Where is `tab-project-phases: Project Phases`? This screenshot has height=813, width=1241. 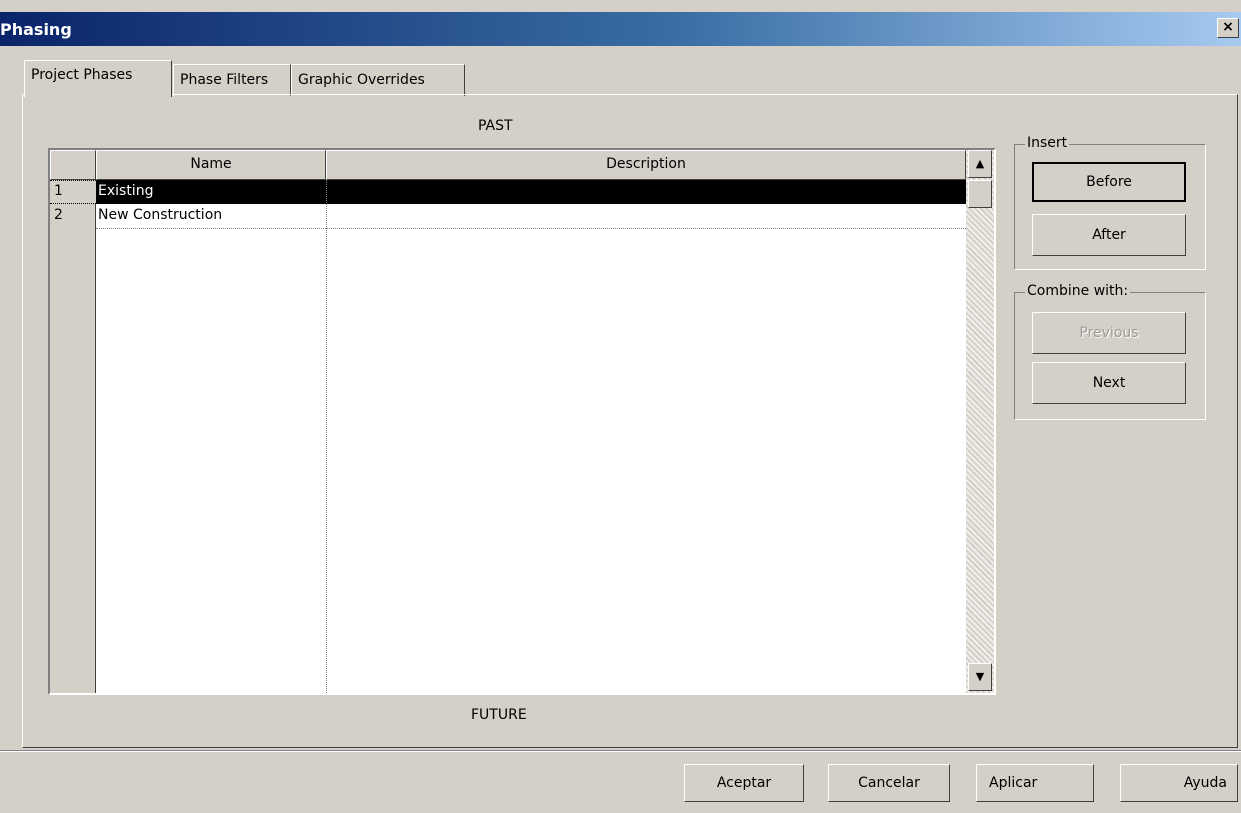 tab-project-phases: Project Phases is located at coordinates (98, 78).